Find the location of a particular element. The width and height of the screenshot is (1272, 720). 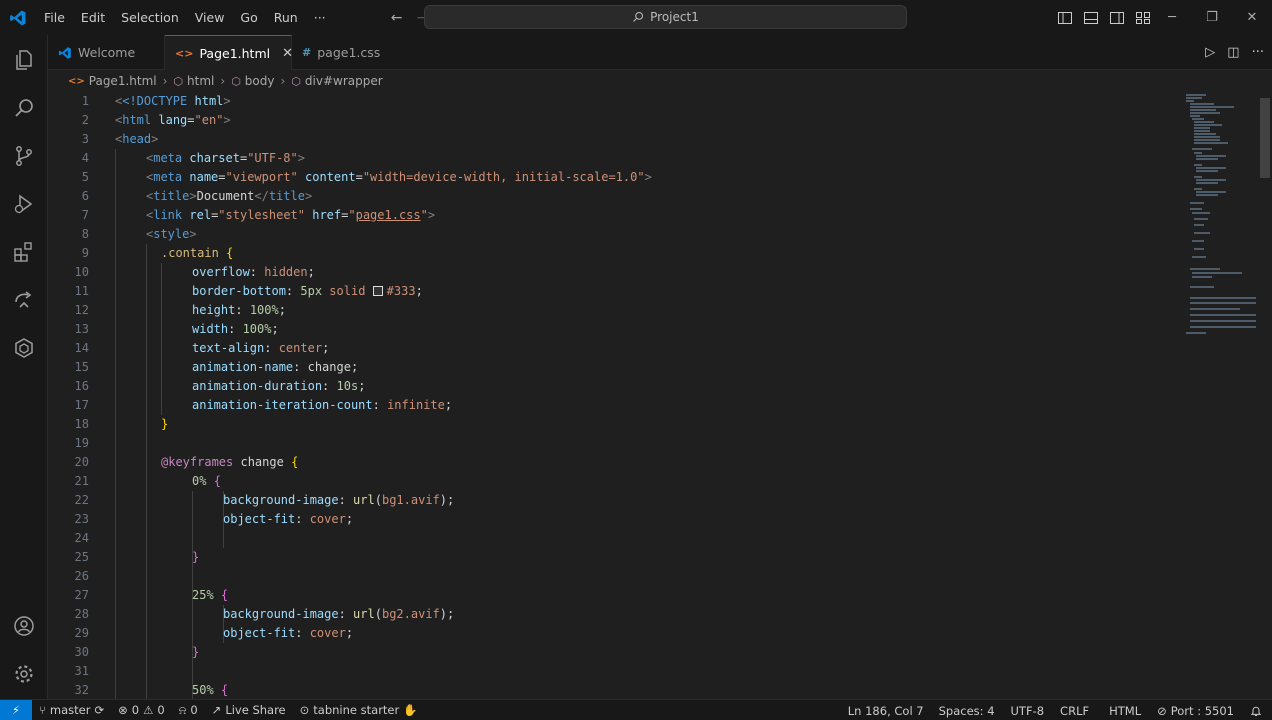

code-line: 3 <head> is located at coordinates (615, 139).